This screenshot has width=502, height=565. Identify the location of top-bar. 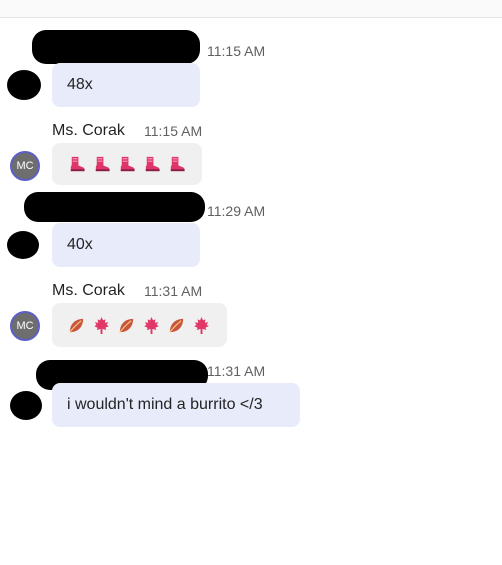
(251, 9).